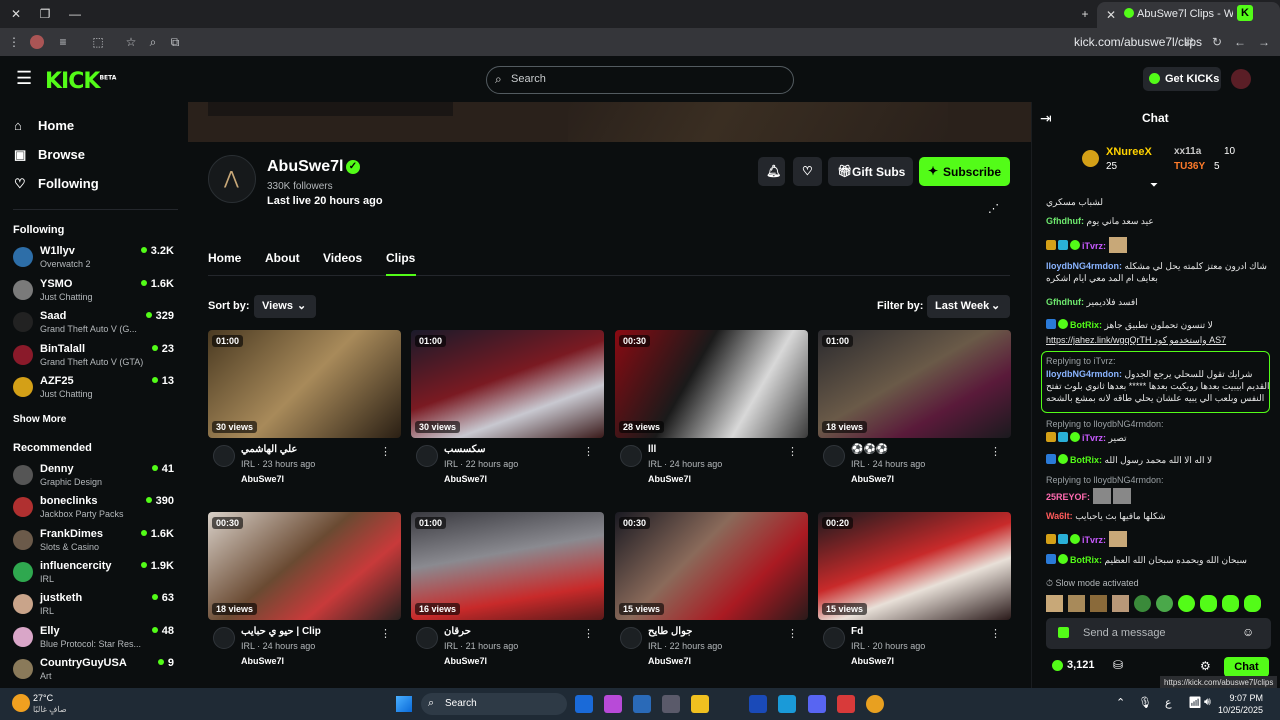  I want to click on filter-dropdown: Last Week ⌄, so click(968, 306).